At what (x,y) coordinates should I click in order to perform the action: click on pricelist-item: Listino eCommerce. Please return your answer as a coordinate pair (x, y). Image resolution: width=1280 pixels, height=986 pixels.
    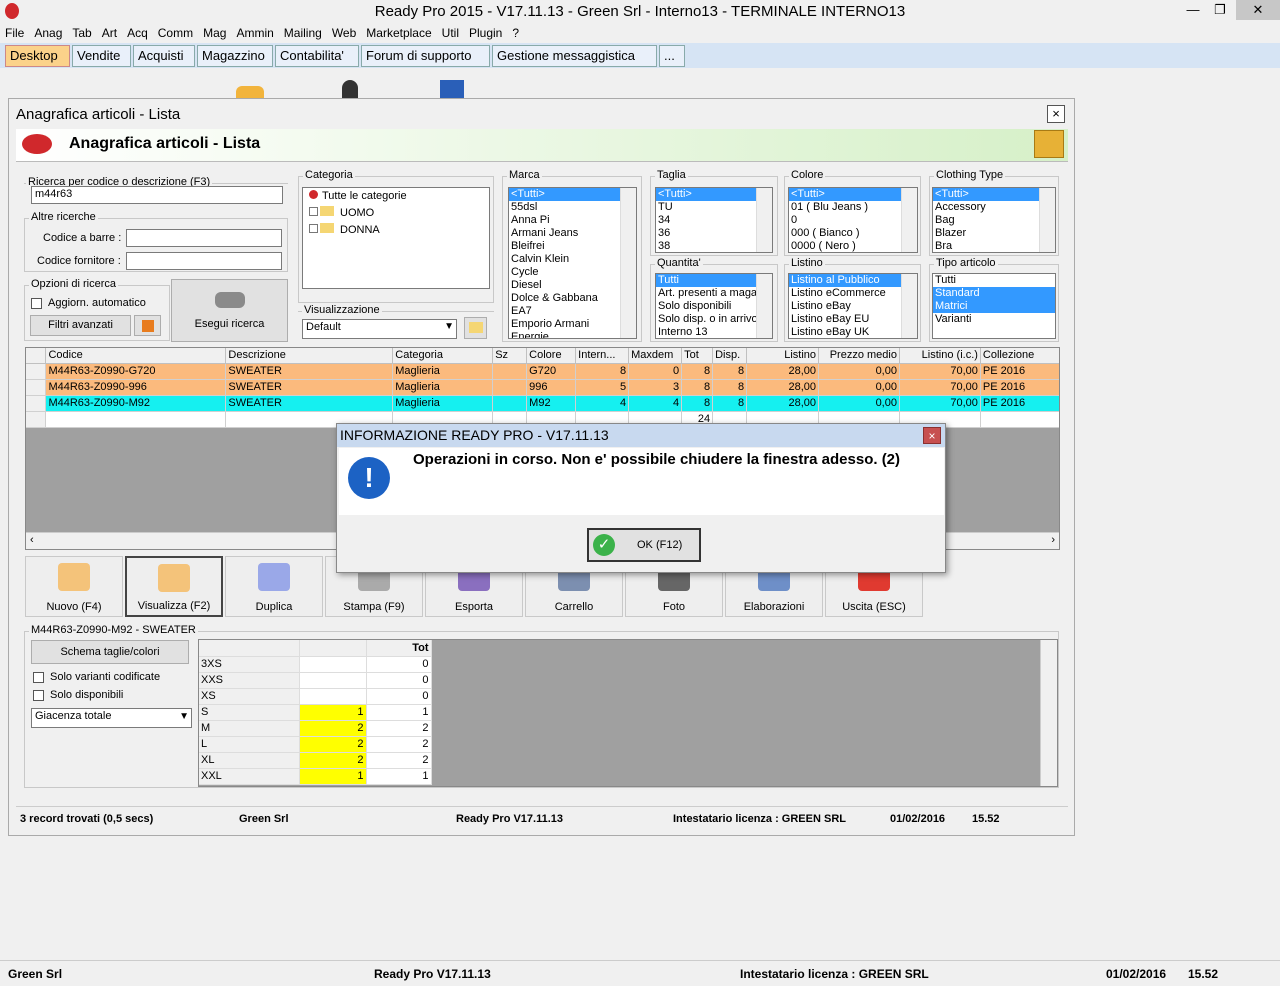
    Looking at the image, I should click on (853, 293).